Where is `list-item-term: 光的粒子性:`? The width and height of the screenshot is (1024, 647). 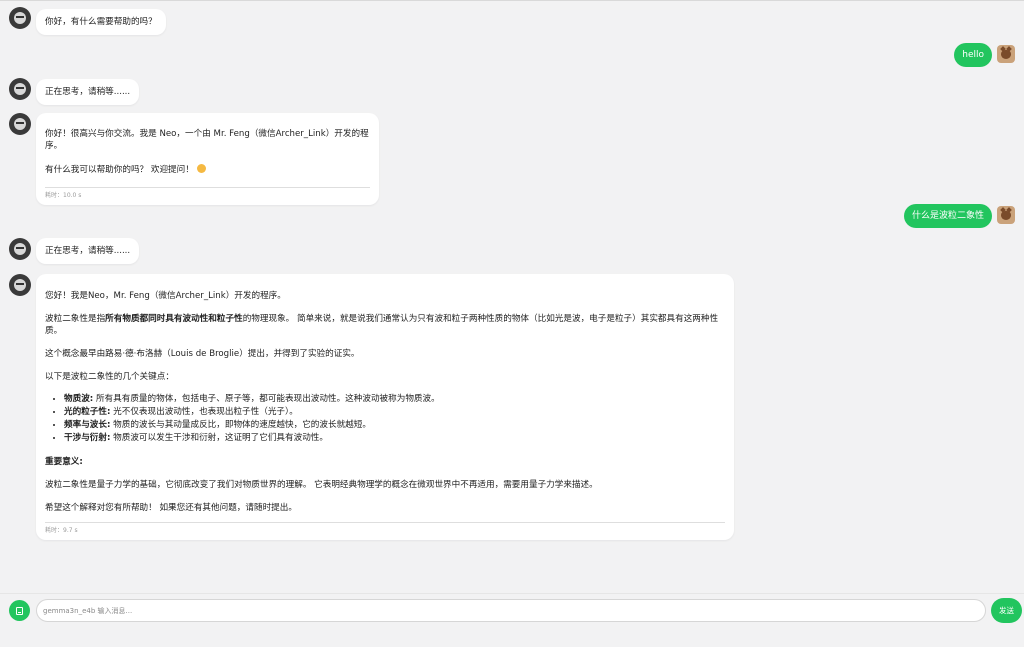
list-item-term: 光的粒子性: is located at coordinates (87, 412).